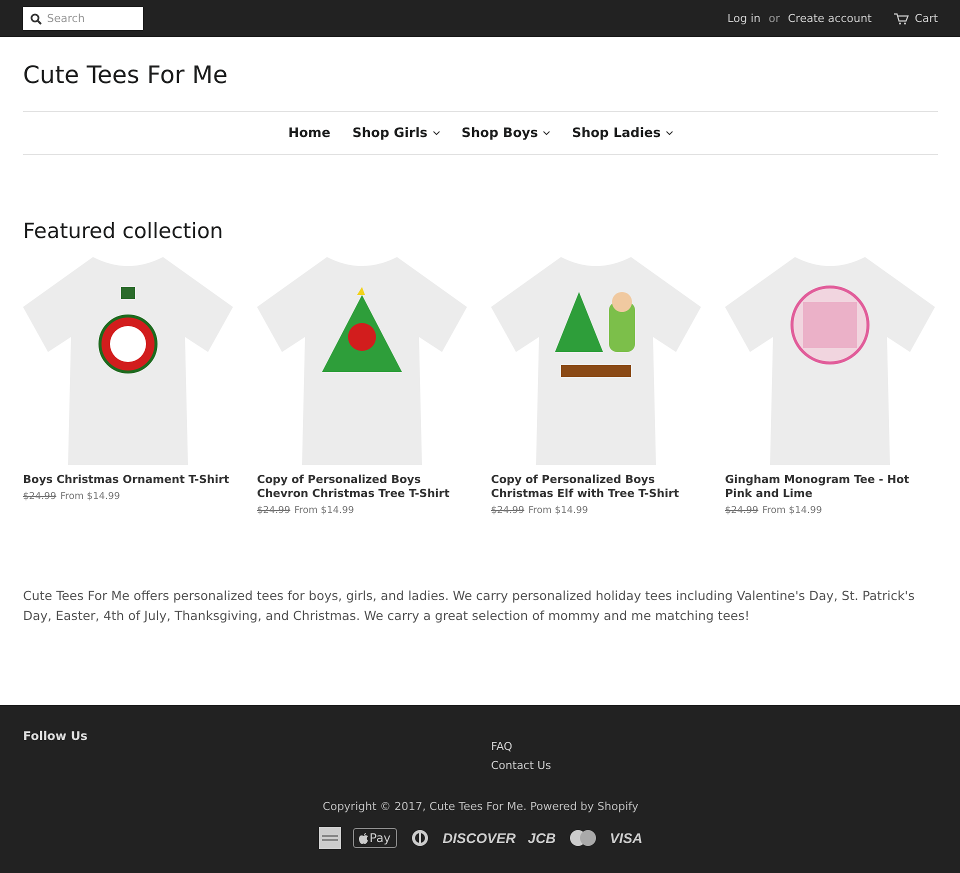 The height and width of the screenshot is (873, 960). Describe the element at coordinates (830, 18) in the screenshot. I see `create-account-link: Create account` at that location.